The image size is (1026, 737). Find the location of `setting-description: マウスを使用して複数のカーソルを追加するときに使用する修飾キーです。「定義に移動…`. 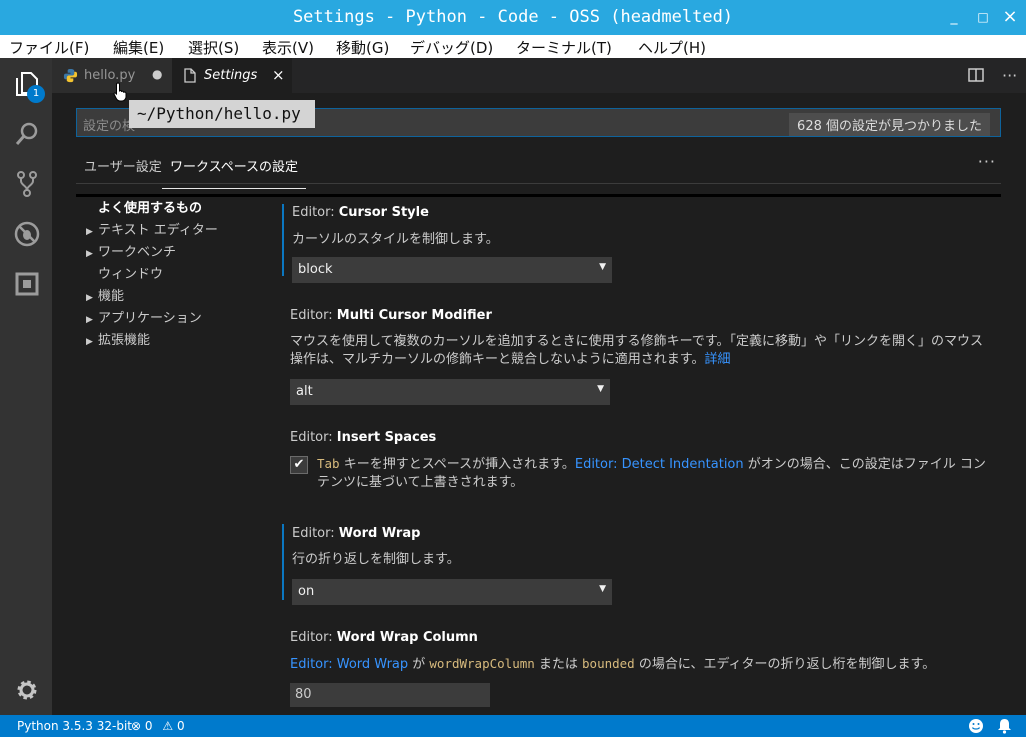

setting-description: マウスを使用して複数のカーソルを追加するときに使用する修飾キーです。「定義に移動… is located at coordinates (637, 350).